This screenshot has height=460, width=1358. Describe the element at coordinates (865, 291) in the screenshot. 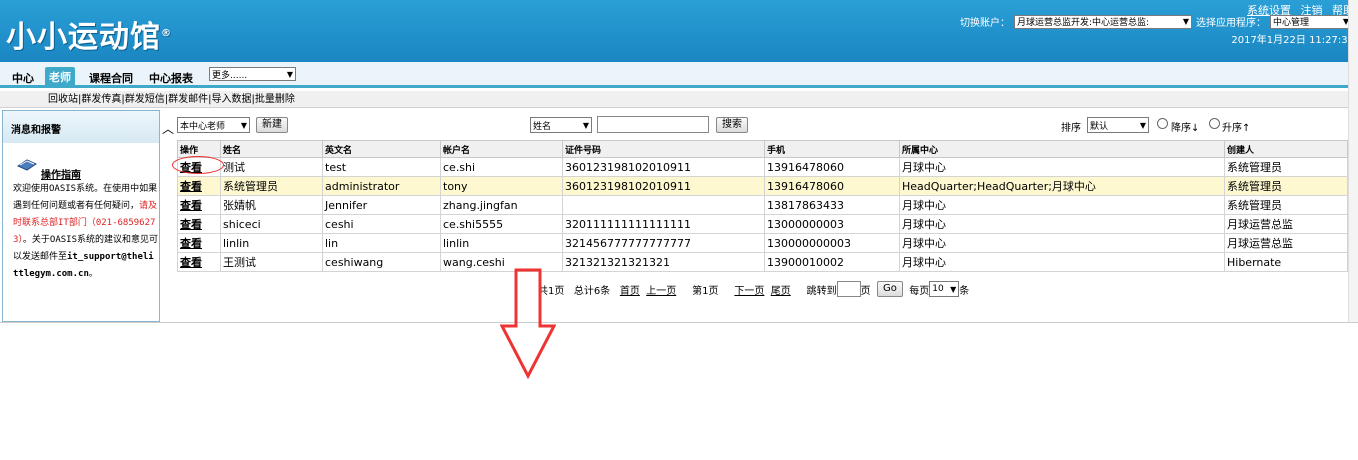

I see `page-suffix: 页` at that location.